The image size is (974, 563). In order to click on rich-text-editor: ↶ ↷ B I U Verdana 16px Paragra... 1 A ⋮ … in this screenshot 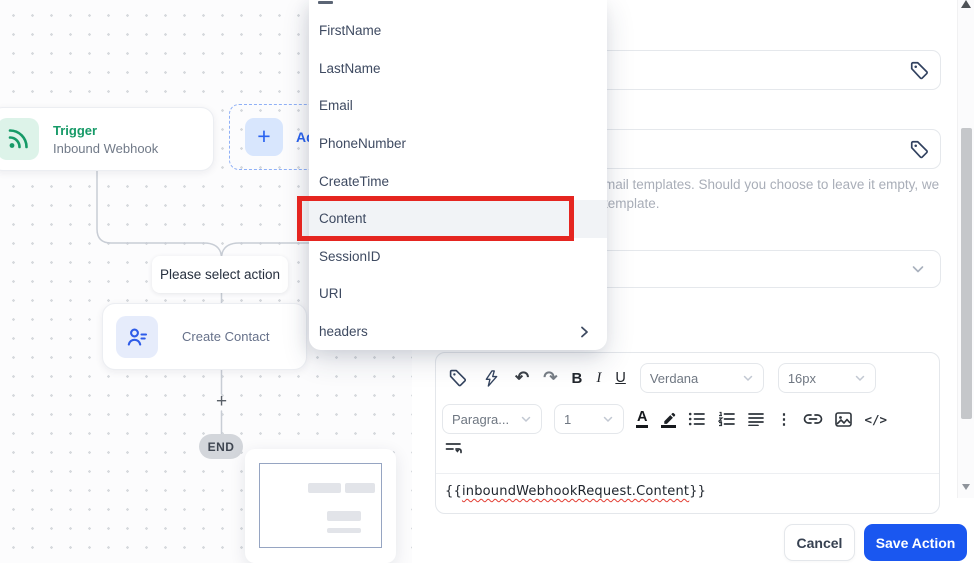, I will do `click(687, 433)`.